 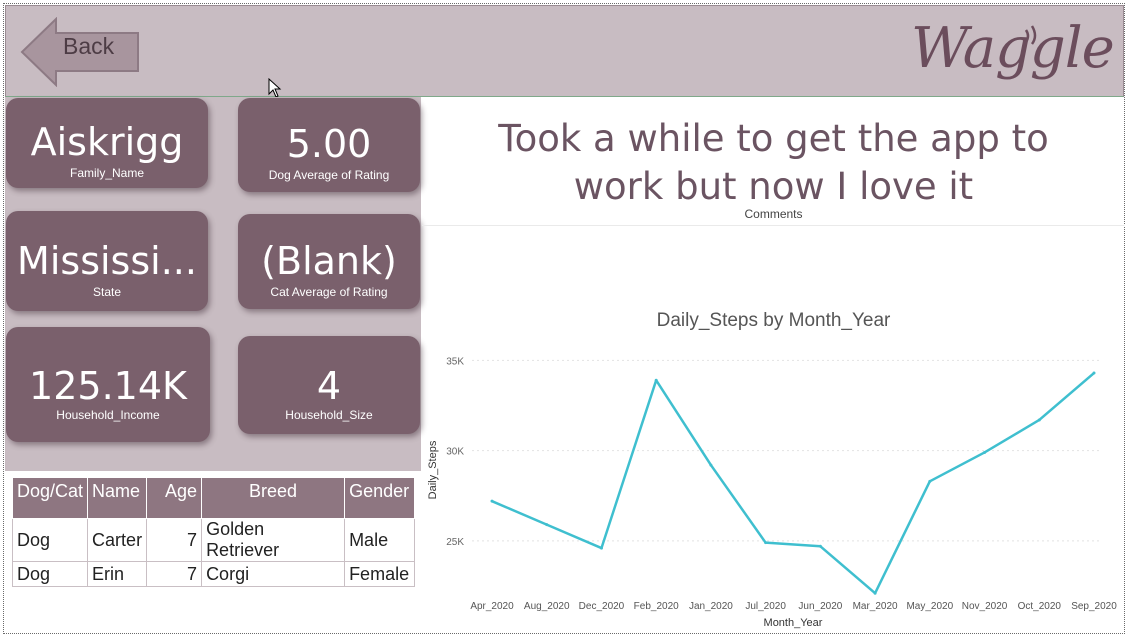 What do you see at coordinates (273, 574) in the screenshot?
I see `table-cell: Corgi` at bounding box center [273, 574].